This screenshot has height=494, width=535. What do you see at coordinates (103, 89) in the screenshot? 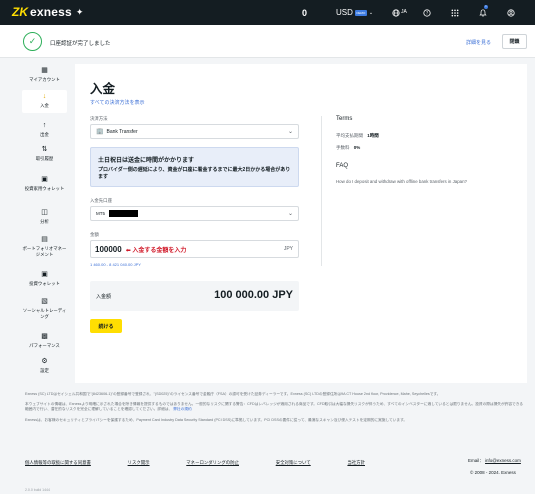
I see `page-title: 入金` at bounding box center [103, 89].